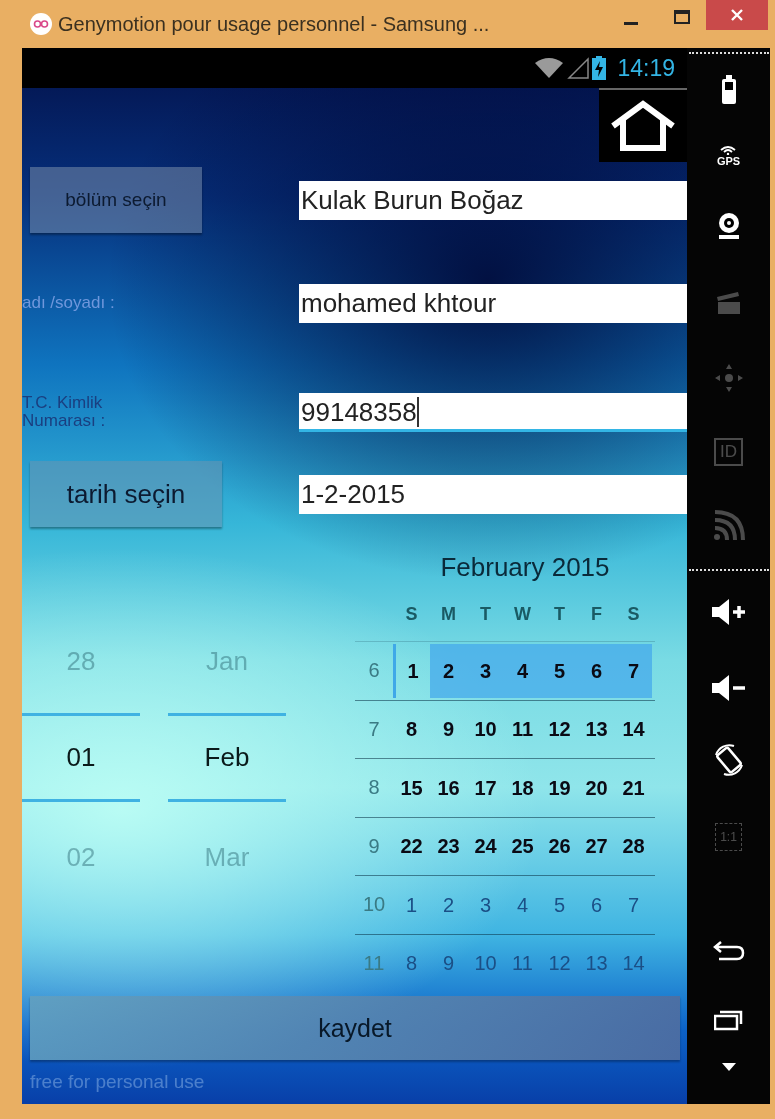 The image size is (775, 1119). I want to click on signal-waves-icon, so click(728, 150).